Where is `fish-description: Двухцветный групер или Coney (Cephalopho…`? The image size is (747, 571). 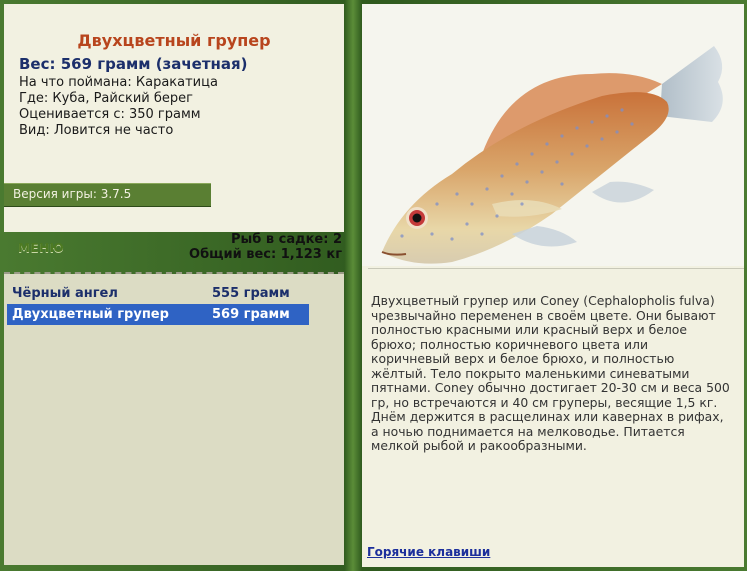
fish-description: Двухцветный групер или Coney (Cephalopho… is located at coordinates (550, 373).